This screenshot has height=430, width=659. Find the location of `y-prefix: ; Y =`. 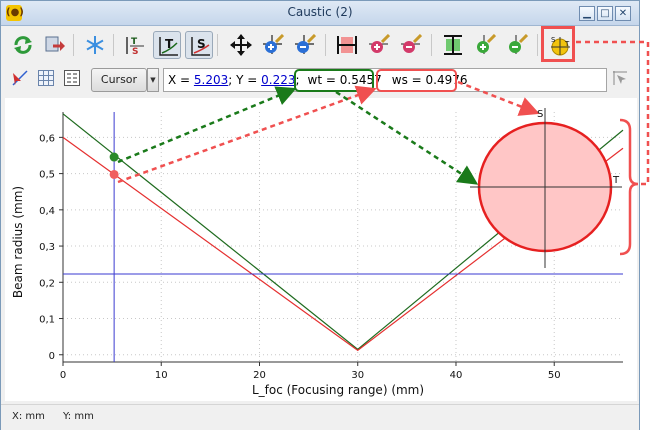

y-prefix: ; Y = is located at coordinates (245, 80).